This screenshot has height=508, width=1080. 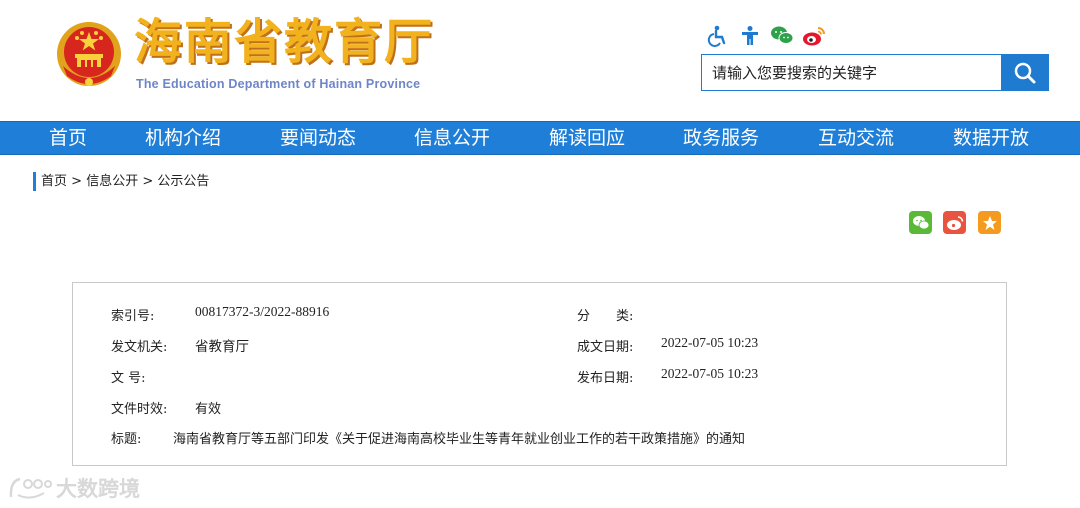 I want to click on search-icon, so click(x=1025, y=72).